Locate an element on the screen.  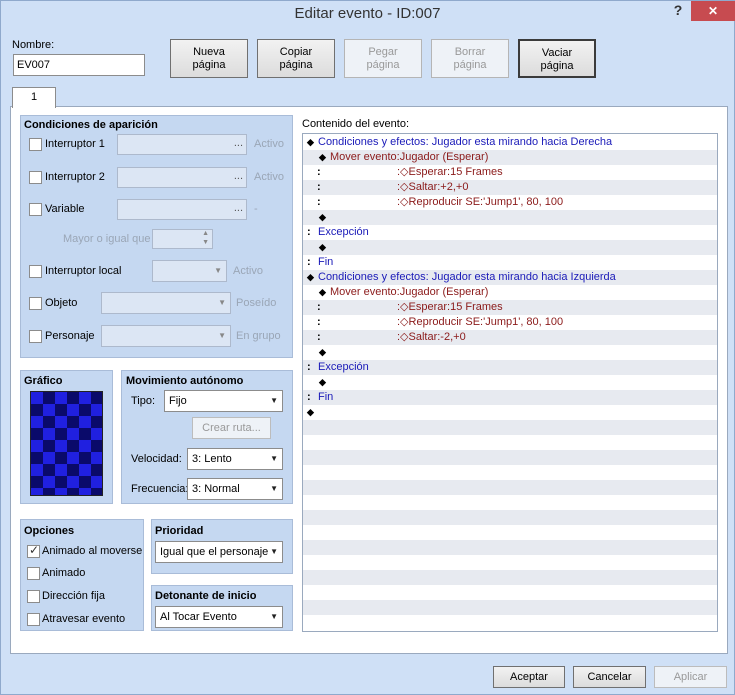
event-command-row: ::◇Saltar:-2,+0 is located at coordinates (510, 337).